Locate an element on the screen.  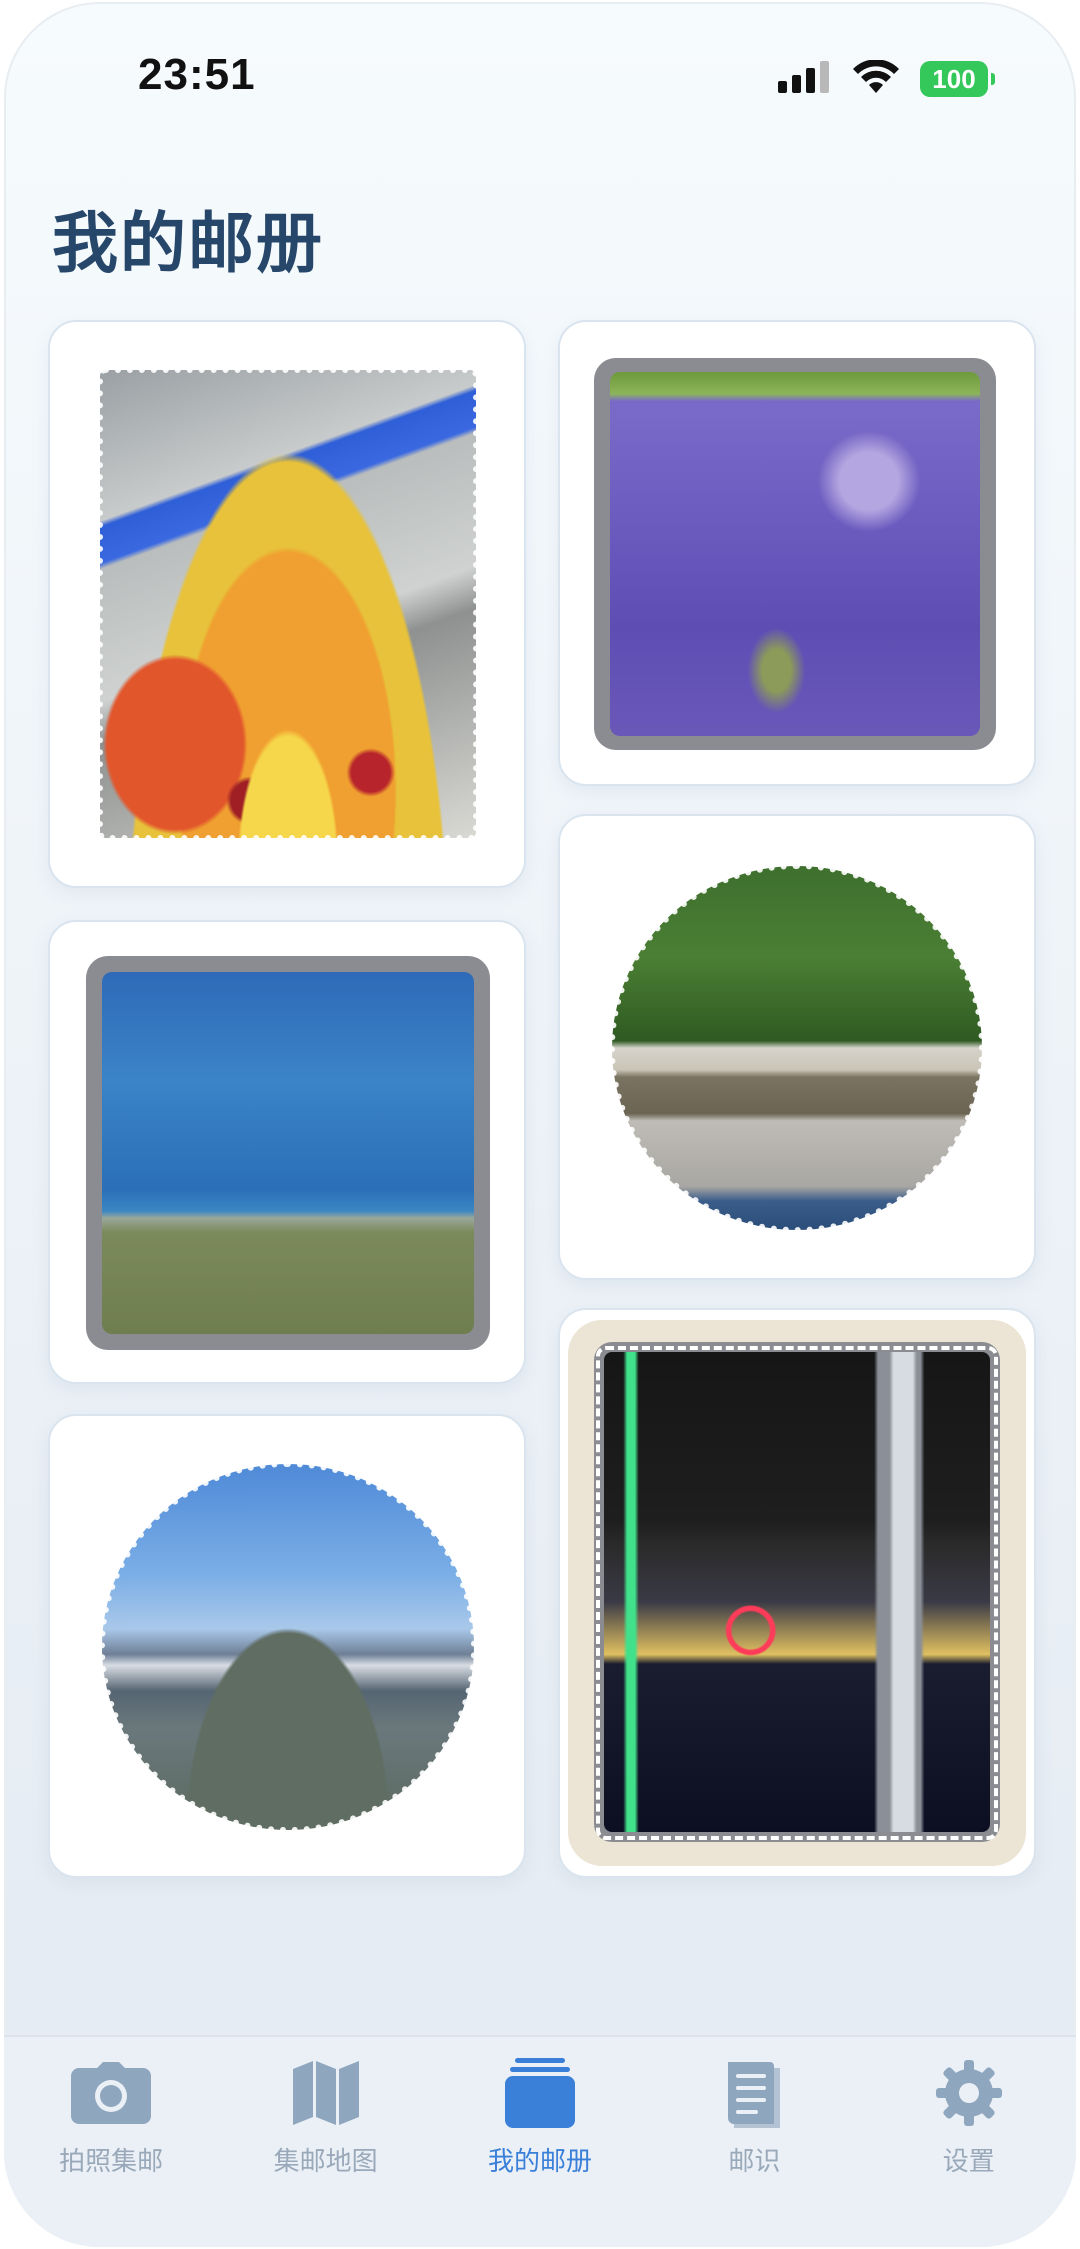
stamp-photo-lamp is located at coordinates (288, 604).